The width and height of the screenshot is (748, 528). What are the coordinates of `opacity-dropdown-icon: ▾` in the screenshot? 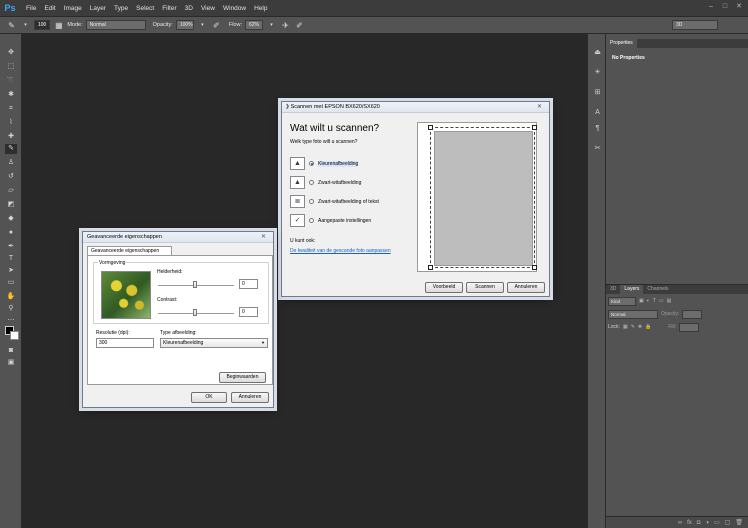 It's located at (202, 25).